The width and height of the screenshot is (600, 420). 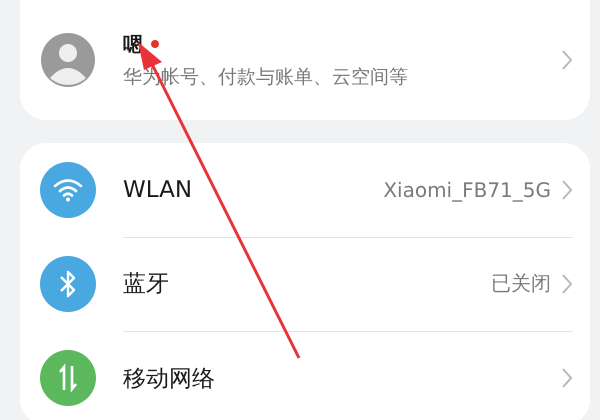 I want to click on setting-label: 移动网络, so click(x=169, y=379).